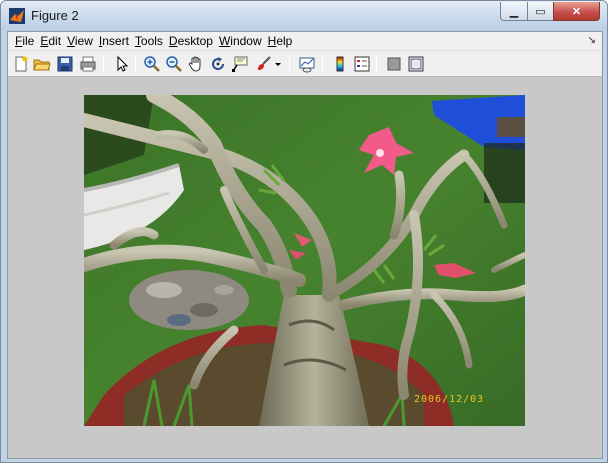 The image size is (608, 463). Describe the element at coordinates (80, 41) in the screenshot. I see `menu-view: View` at that location.